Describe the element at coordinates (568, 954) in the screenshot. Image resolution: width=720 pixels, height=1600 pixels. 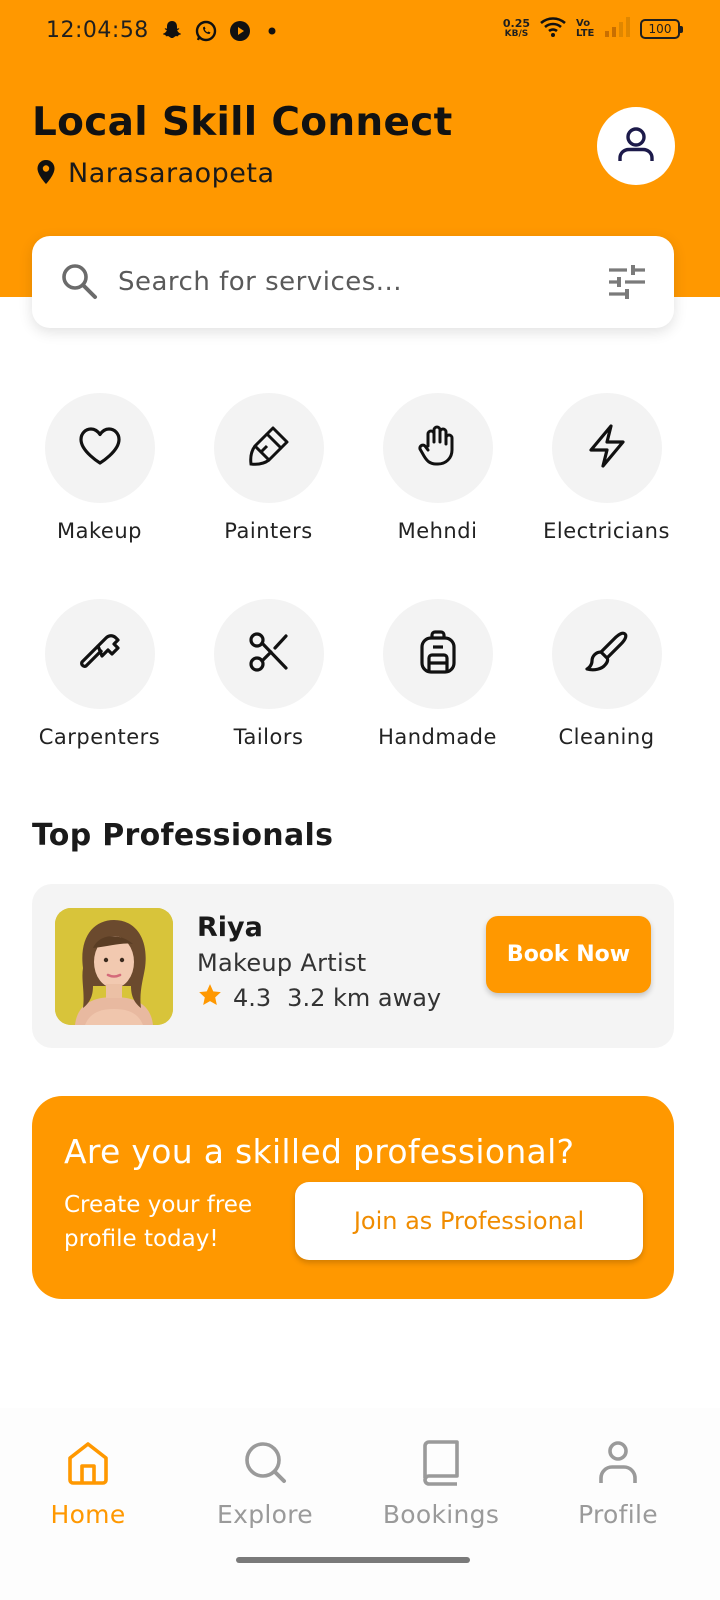
I see `book-now-button: Book Now` at that location.